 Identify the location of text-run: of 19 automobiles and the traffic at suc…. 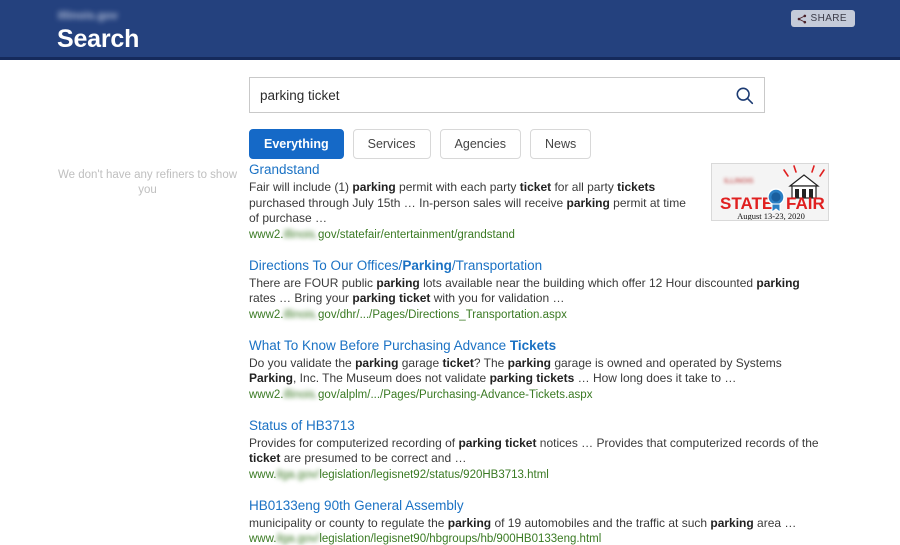
(601, 522).